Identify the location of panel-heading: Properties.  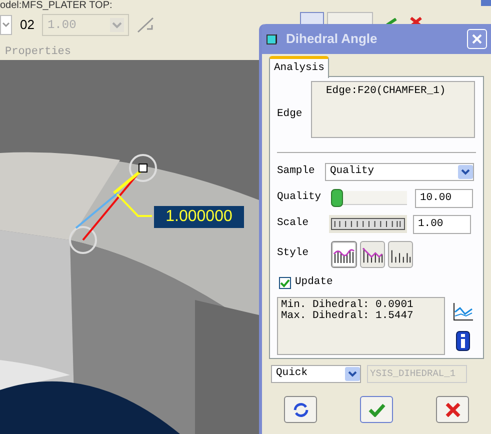
(38, 52).